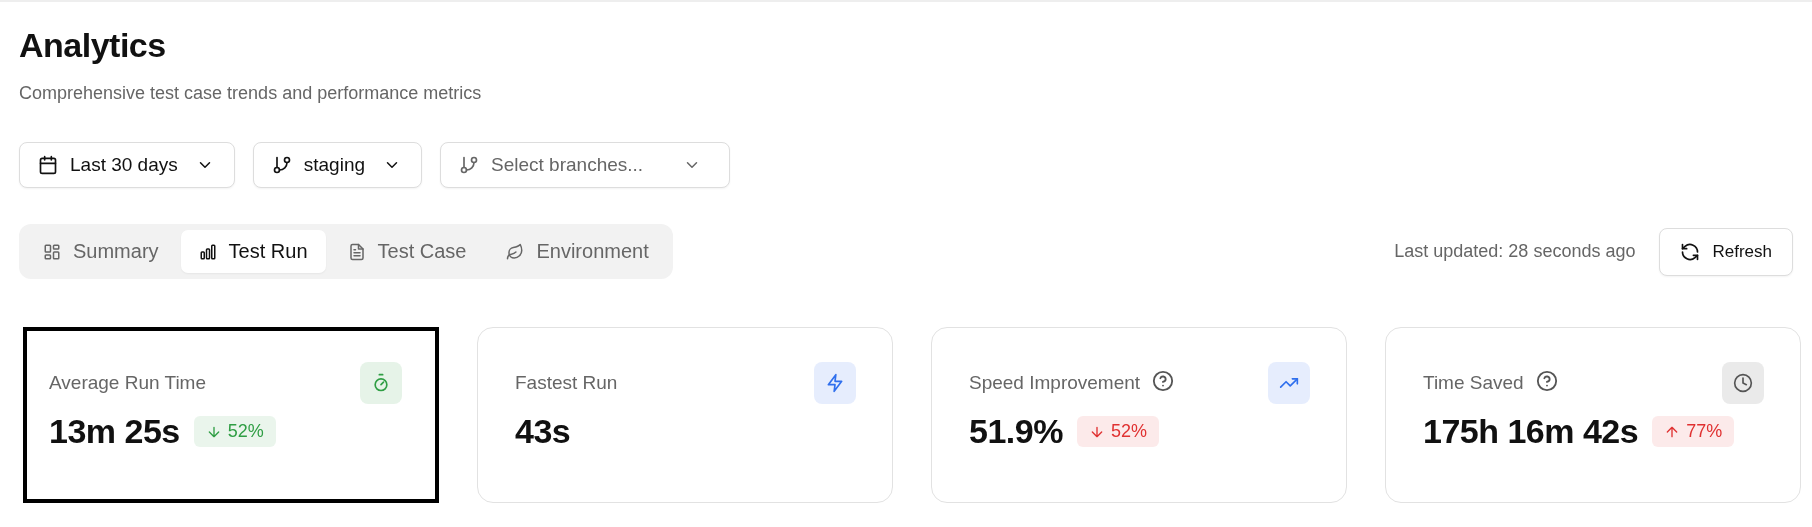 This screenshot has width=1812, height=527. I want to click on branch-dropdown: staging, so click(337, 165).